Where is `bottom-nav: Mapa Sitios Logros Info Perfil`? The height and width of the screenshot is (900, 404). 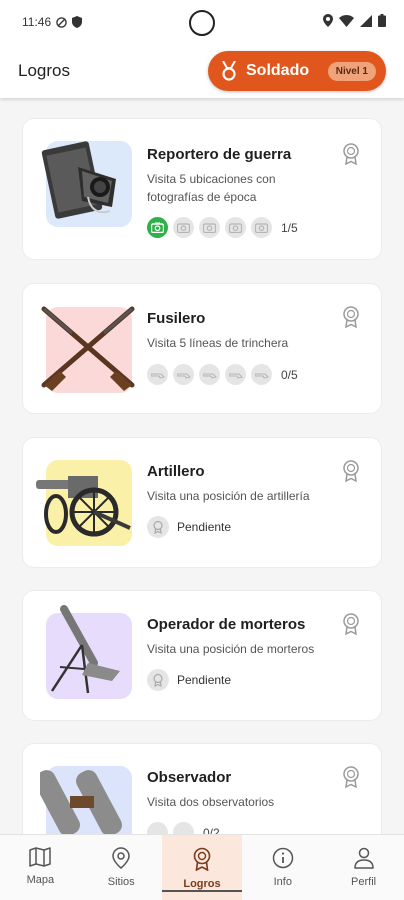 bottom-nav: Mapa Sitios Logros Info Perfil is located at coordinates (202, 867).